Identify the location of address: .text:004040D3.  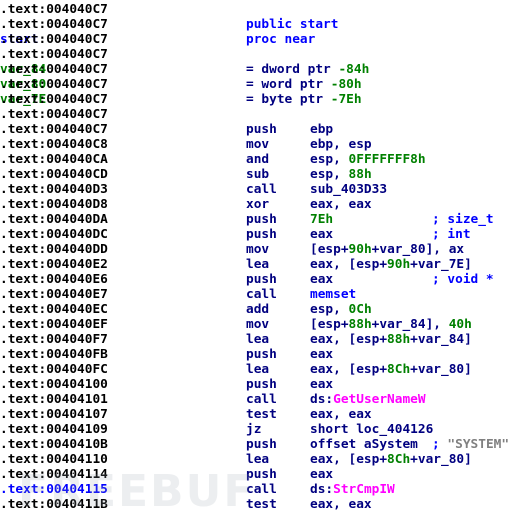
(54, 189).